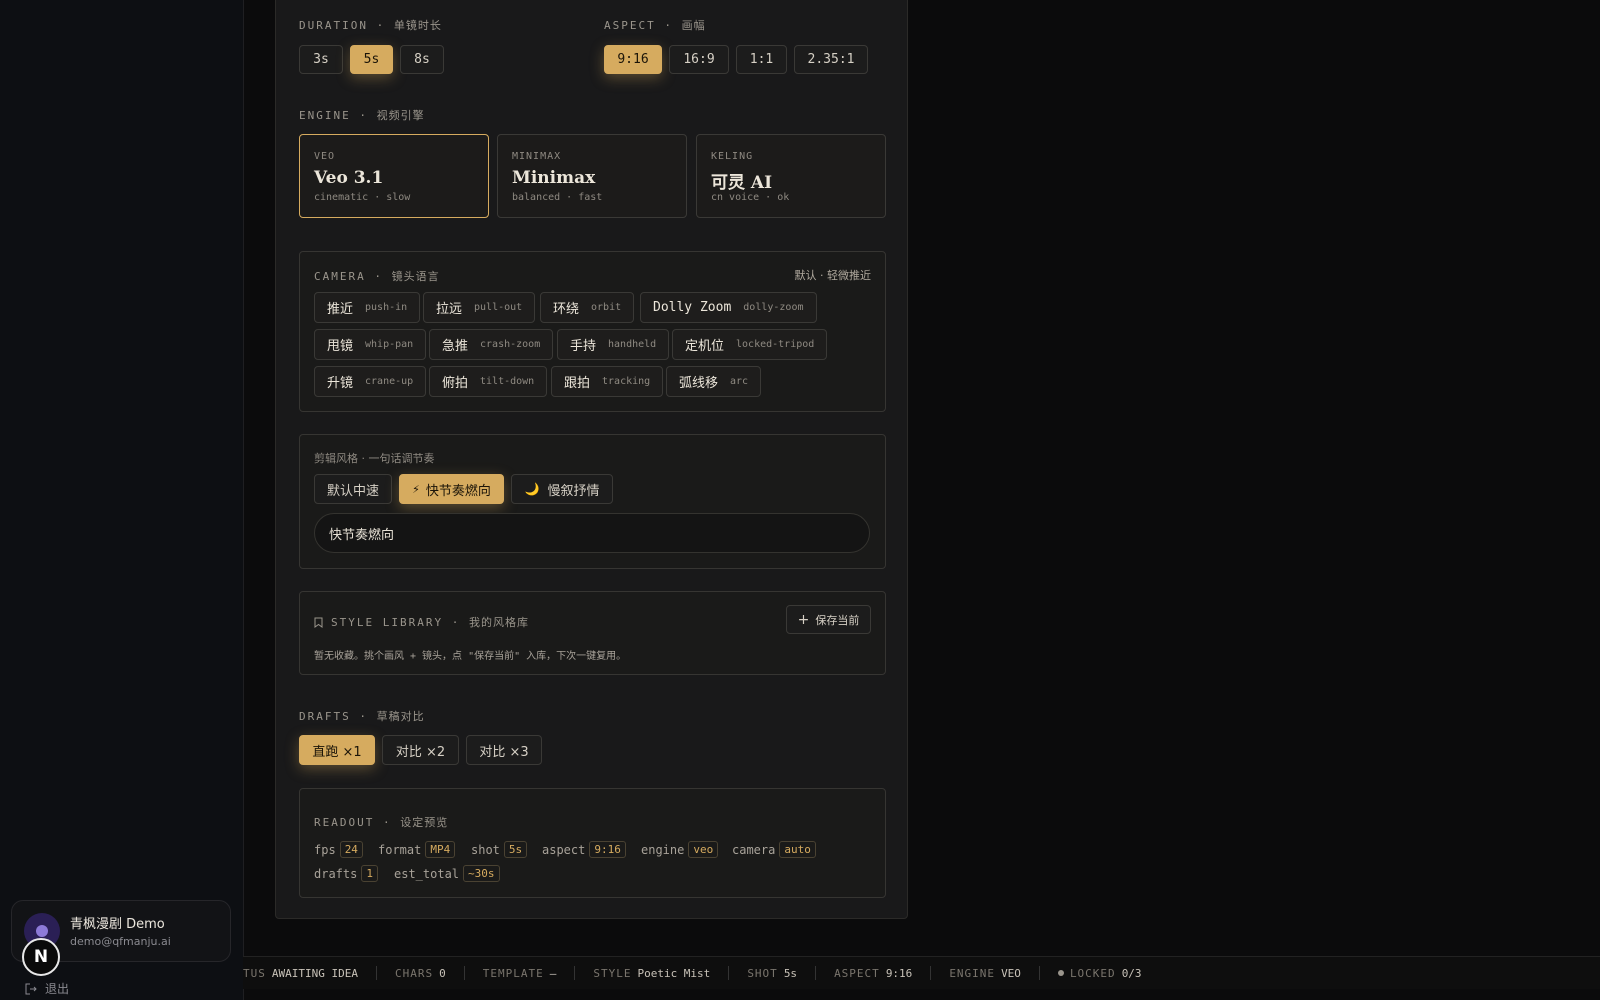 This screenshot has height=1000, width=1600. I want to click on engine-desc: cinematic · slow, so click(362, 197).